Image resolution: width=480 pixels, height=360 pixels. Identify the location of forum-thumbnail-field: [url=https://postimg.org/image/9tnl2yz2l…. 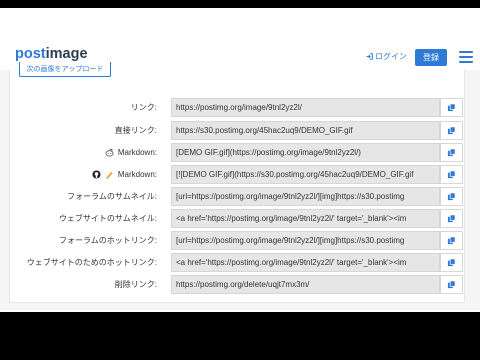
(305, 196).